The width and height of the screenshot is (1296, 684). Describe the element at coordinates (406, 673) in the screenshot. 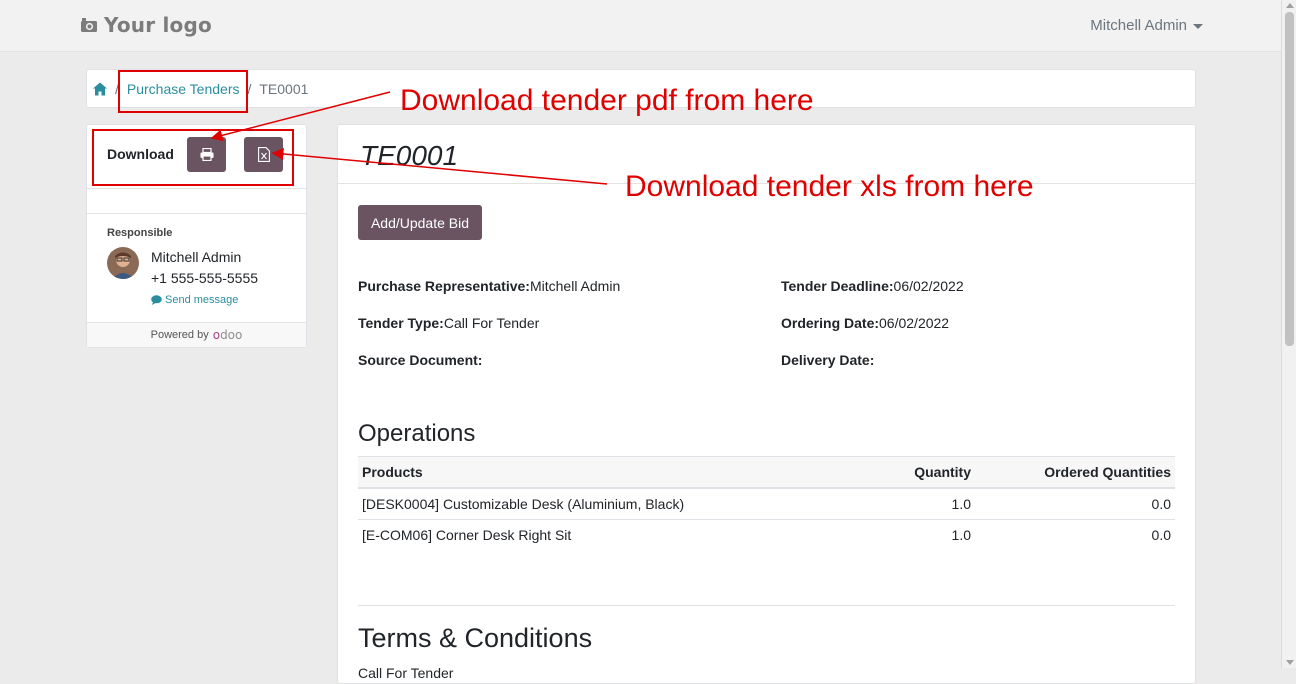

I see `terms-text: Call For Tender` at that location.